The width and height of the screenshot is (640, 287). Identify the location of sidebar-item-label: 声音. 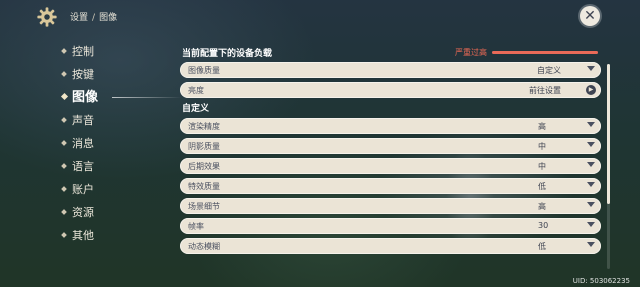
(83, 120).